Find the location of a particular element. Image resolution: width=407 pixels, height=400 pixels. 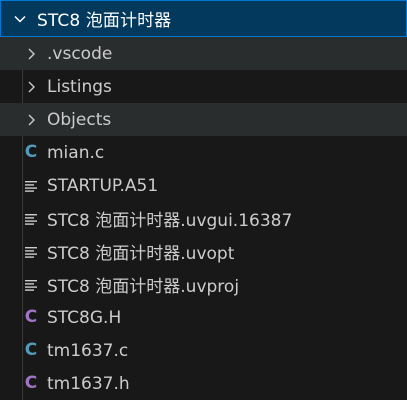

tree-item-label: mian.c is located at coordinates (76, 152).